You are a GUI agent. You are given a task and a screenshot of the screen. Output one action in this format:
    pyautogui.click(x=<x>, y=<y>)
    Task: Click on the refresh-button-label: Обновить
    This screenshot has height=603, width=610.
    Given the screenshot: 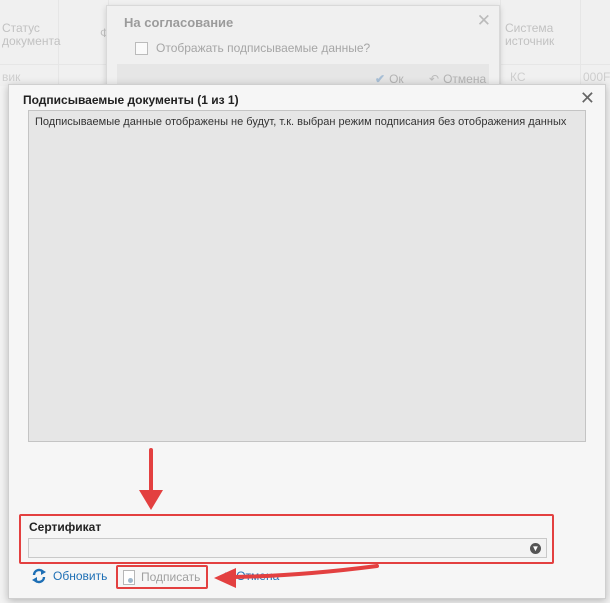 What is the action you would take?
    pyautogui.click(x=80, y=576)
    